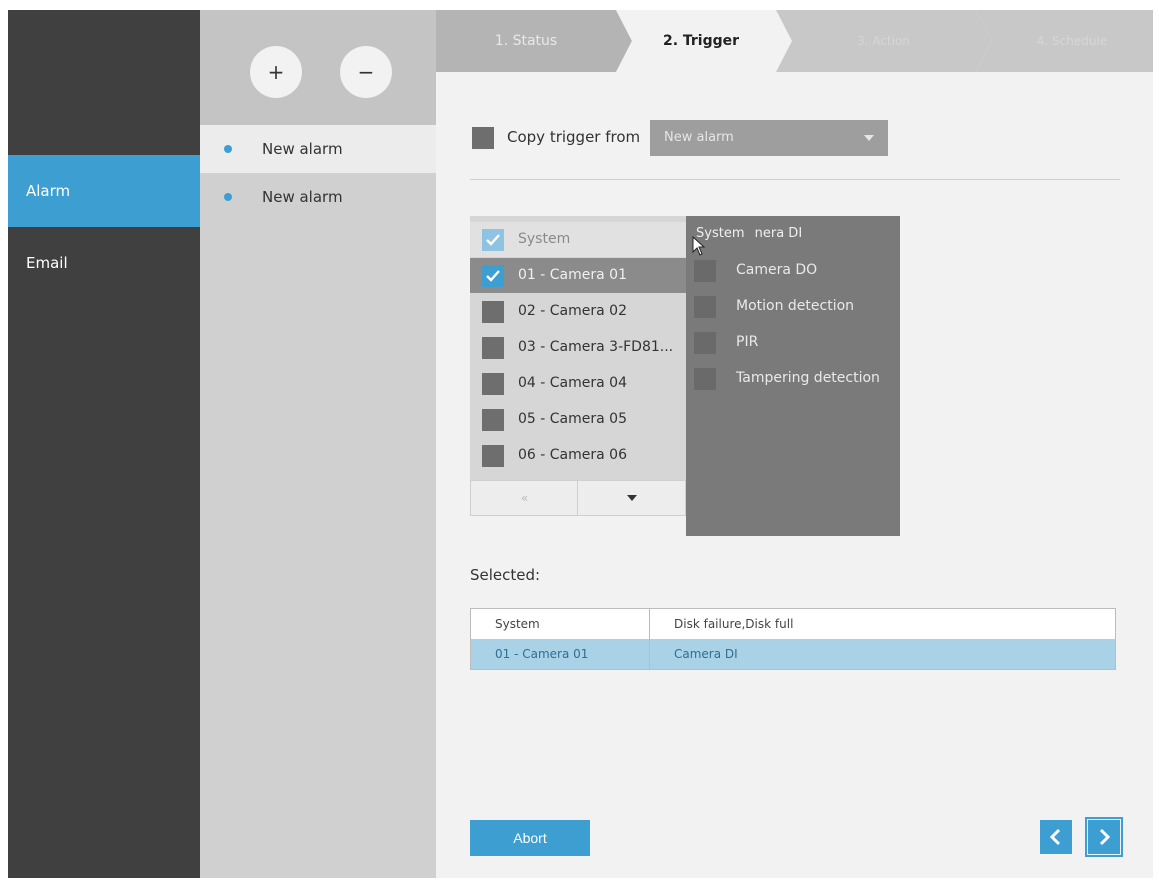  I want to click on event-option: Motion detection, so click(793, 306).